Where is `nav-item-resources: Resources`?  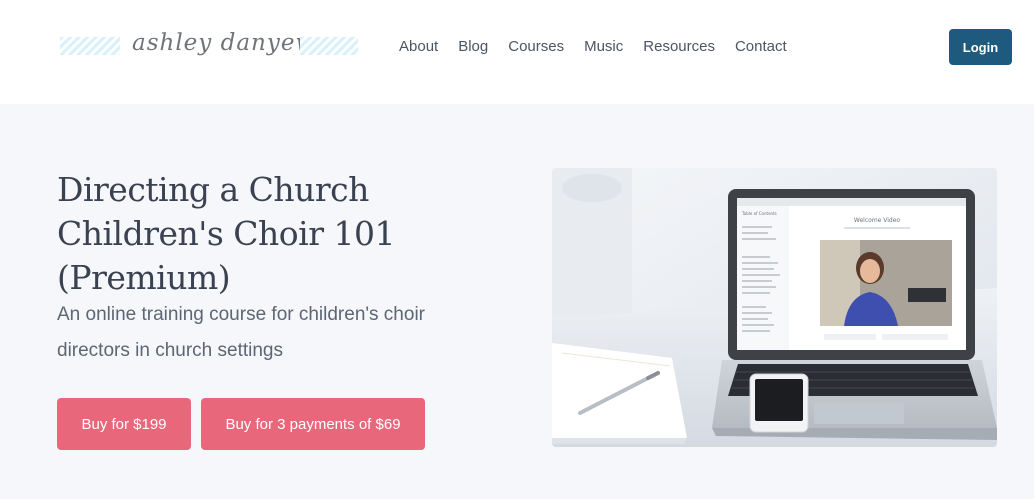
nav-item-resources: Resources is located at coordinates (679, 47).